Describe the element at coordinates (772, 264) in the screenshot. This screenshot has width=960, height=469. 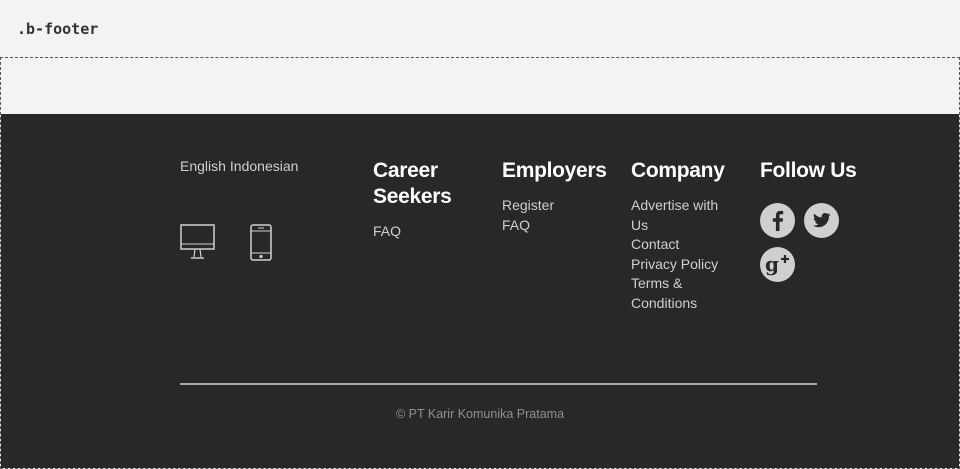
I see `svg-text: g` at that location.